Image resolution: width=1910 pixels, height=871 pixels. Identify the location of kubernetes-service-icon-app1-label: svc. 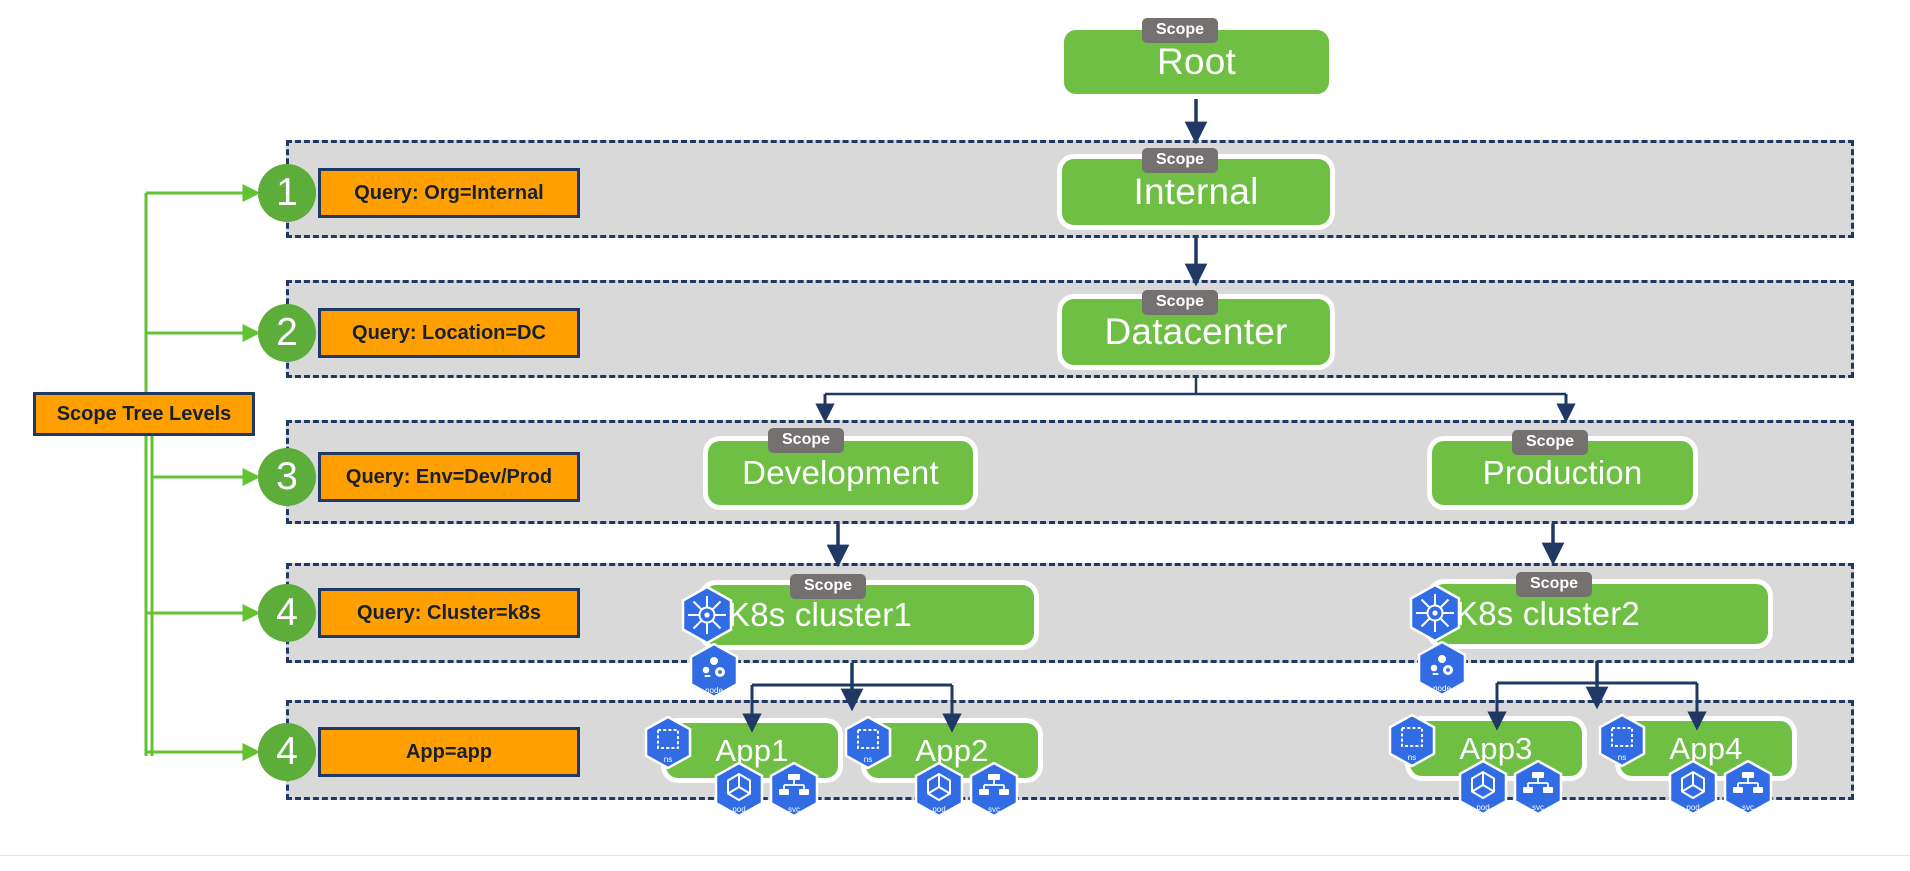
(794, 809).